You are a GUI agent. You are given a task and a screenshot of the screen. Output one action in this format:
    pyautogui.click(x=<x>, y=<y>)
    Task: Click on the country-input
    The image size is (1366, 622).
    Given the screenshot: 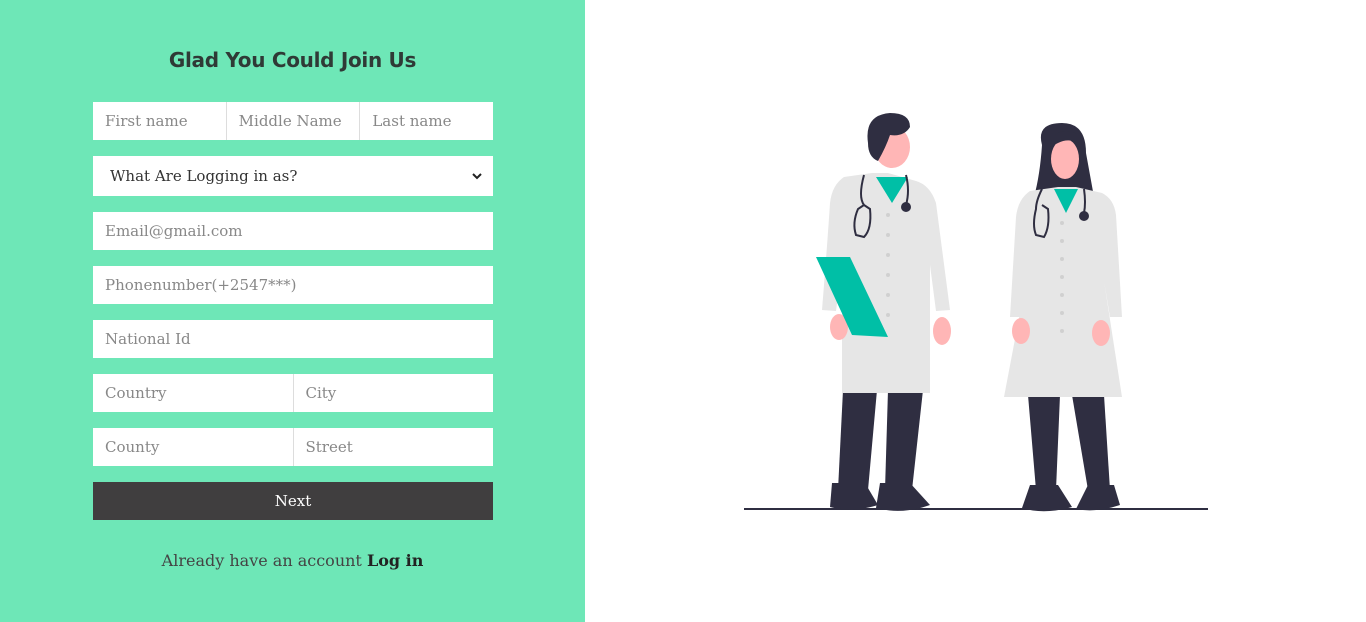 What is the action you would take?
    pyautogui.click(x=193, y=393)
    